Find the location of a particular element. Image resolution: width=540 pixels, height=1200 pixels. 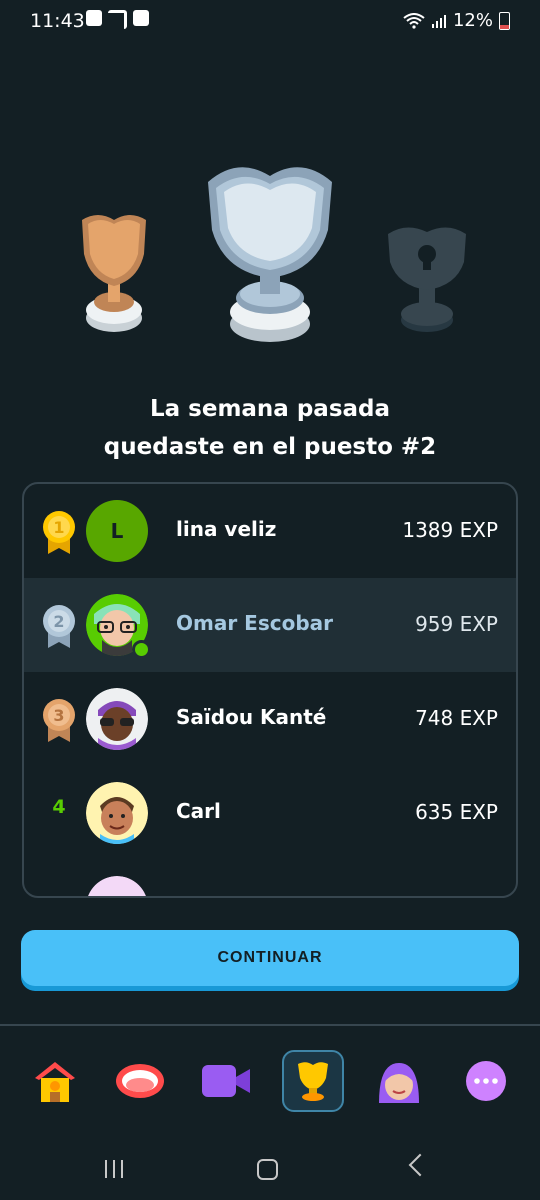

profile-icon is located at coordinates (399, 1083).